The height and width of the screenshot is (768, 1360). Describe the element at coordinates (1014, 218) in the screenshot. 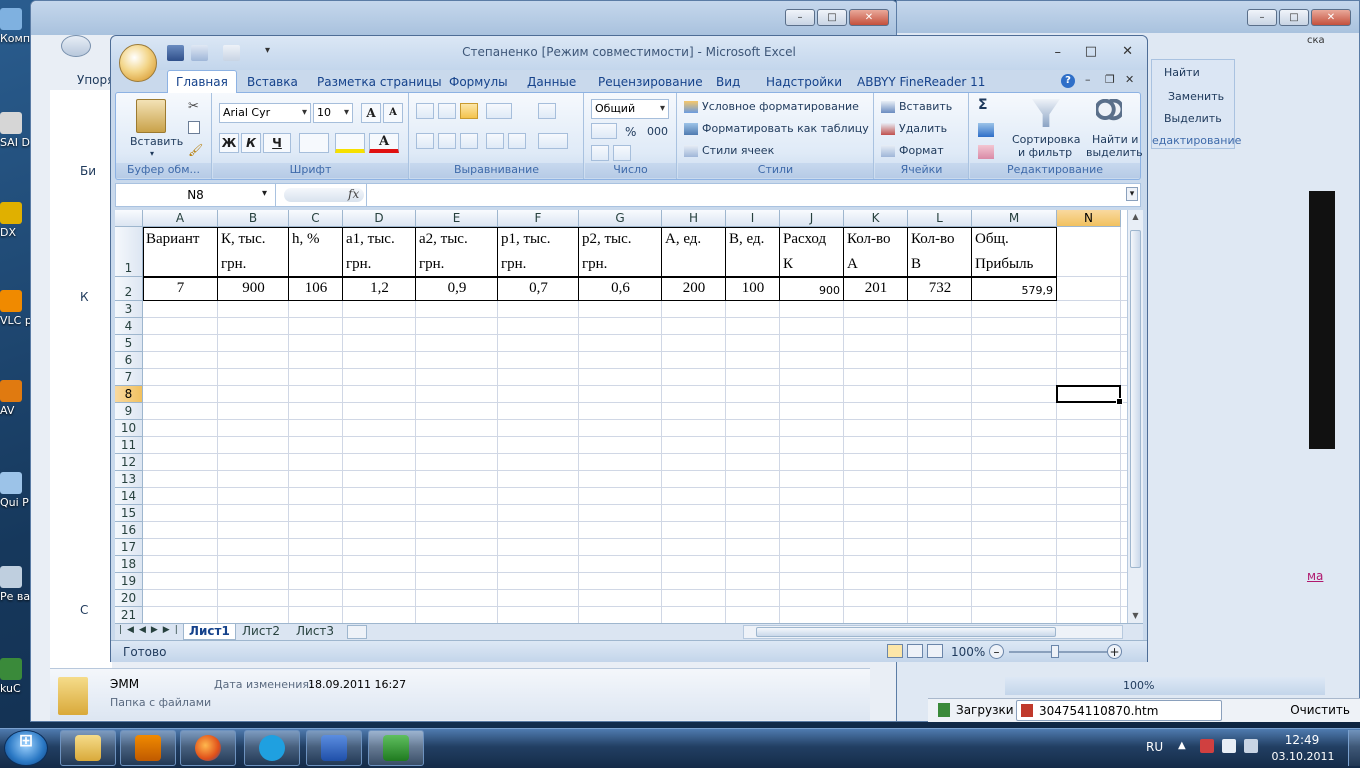

I see `column-header: M` at that location.